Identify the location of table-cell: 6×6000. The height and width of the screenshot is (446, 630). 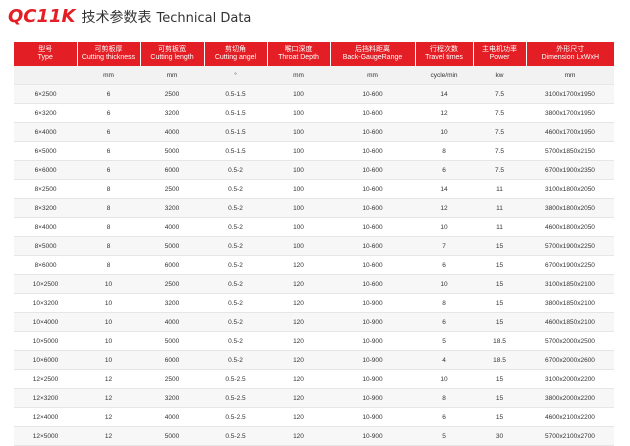
(45, 170).